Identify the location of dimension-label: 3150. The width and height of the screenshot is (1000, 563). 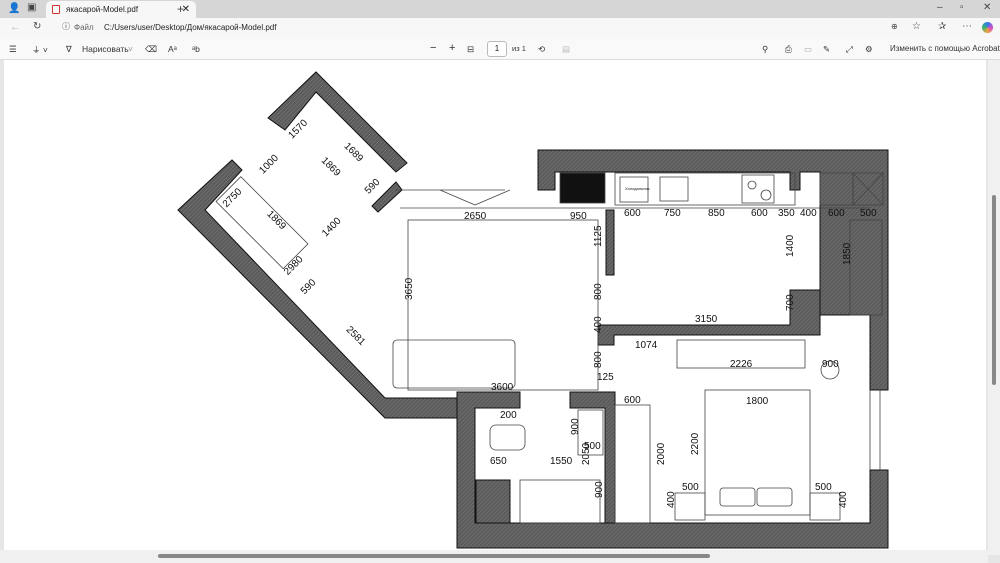
(706, 319).